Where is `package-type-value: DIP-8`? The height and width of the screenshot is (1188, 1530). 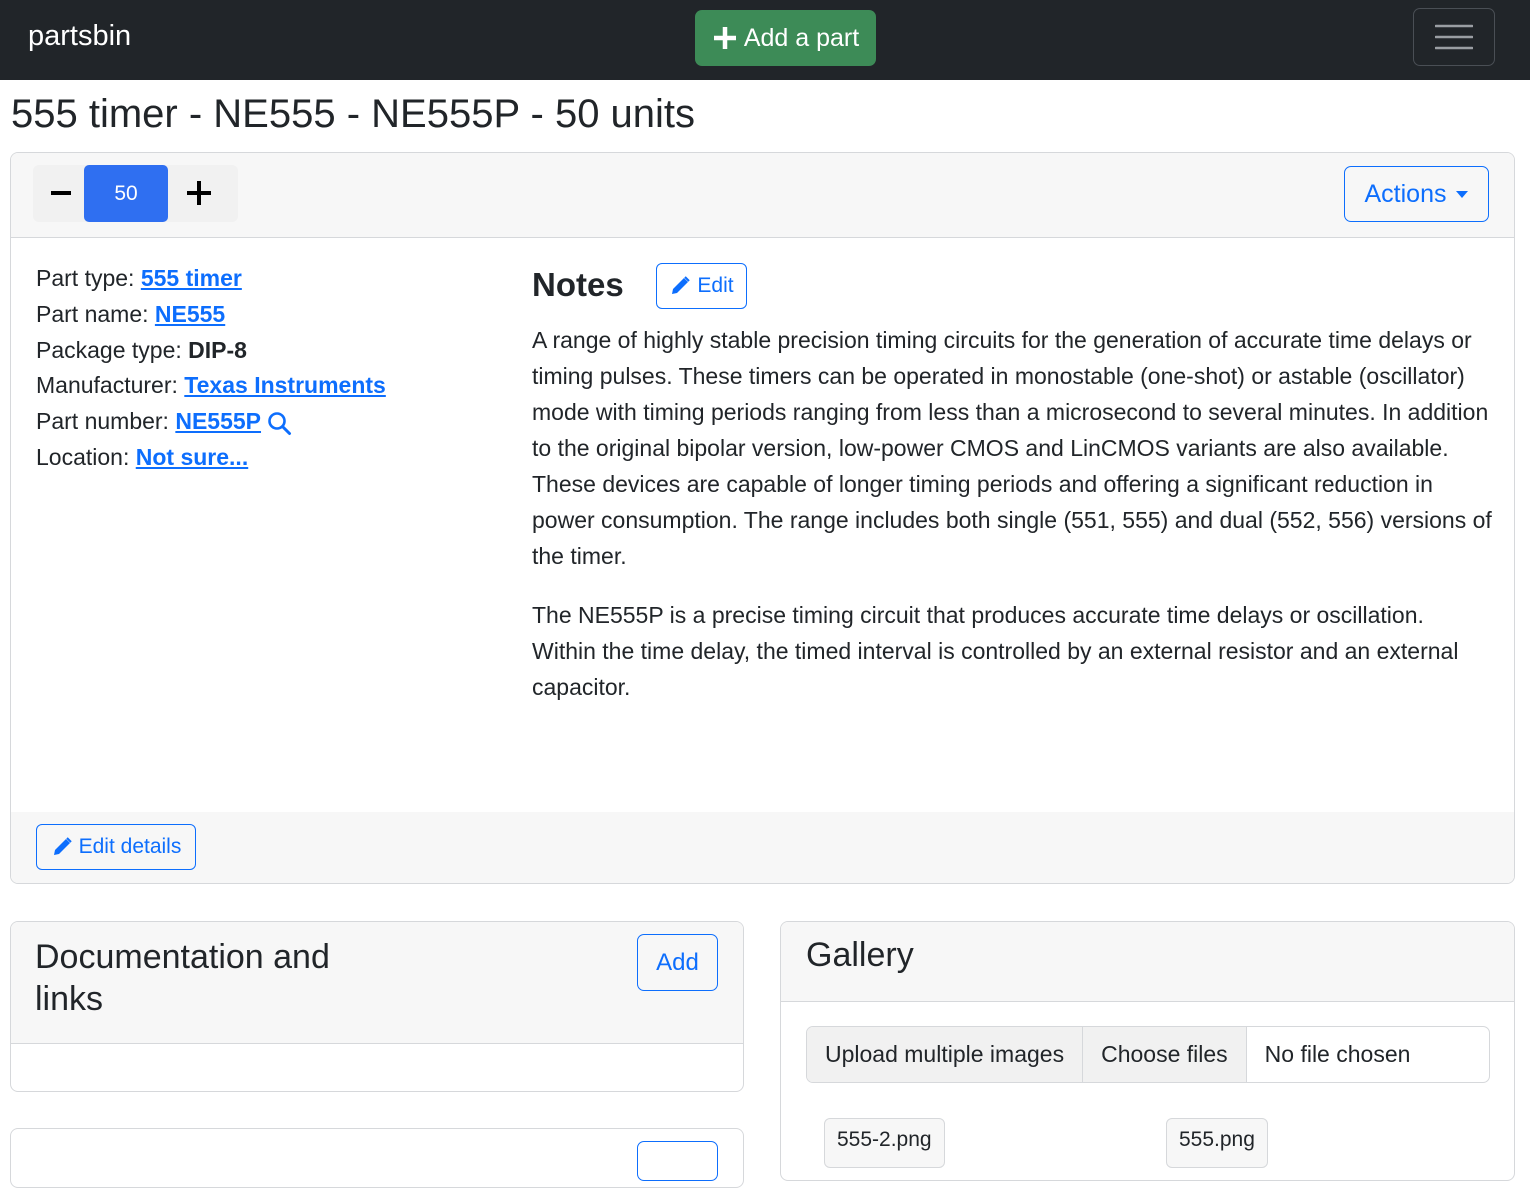 package-type-value: DIP-8 is located at coordinates (217, 349).